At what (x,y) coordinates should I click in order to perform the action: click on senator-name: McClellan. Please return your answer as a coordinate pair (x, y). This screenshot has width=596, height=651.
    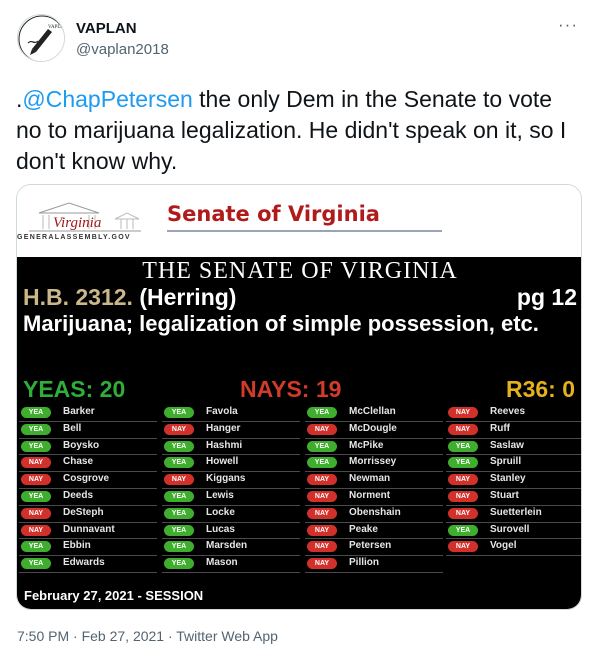
    Looking at the image, I should click on (372, 411).